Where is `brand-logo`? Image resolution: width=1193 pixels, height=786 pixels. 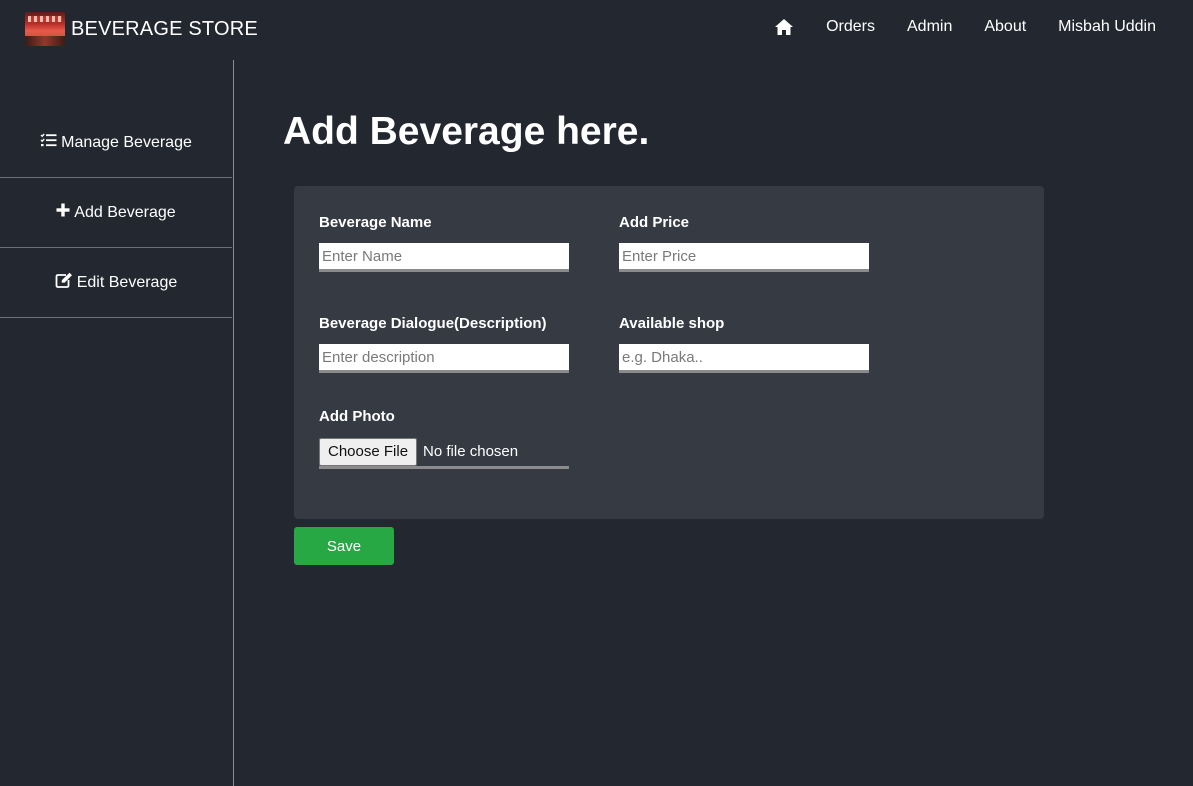 brand-logo is located at coordinates (45, 29).